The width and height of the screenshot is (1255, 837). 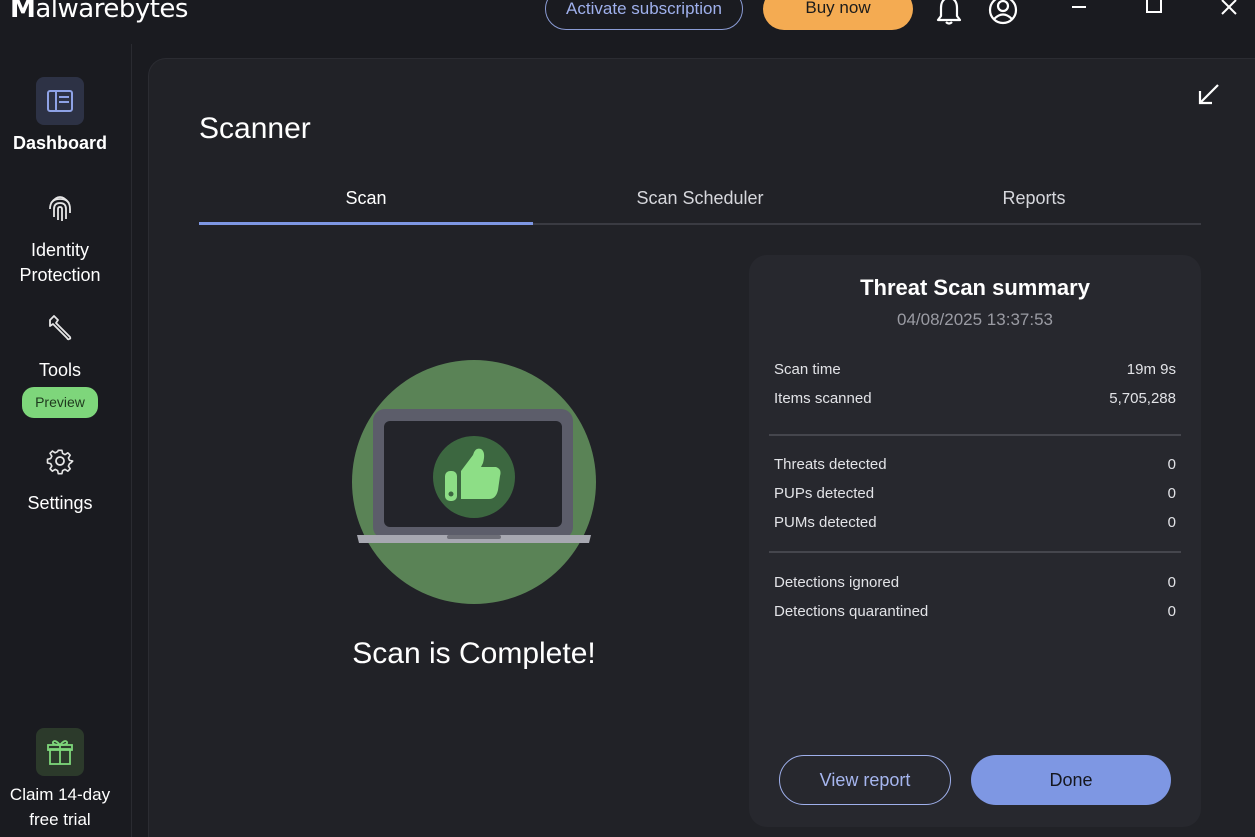 What do you see at coordinates (60, 752) in the screenshot?
I see `gift-icon` at bounding box center [60, 752].